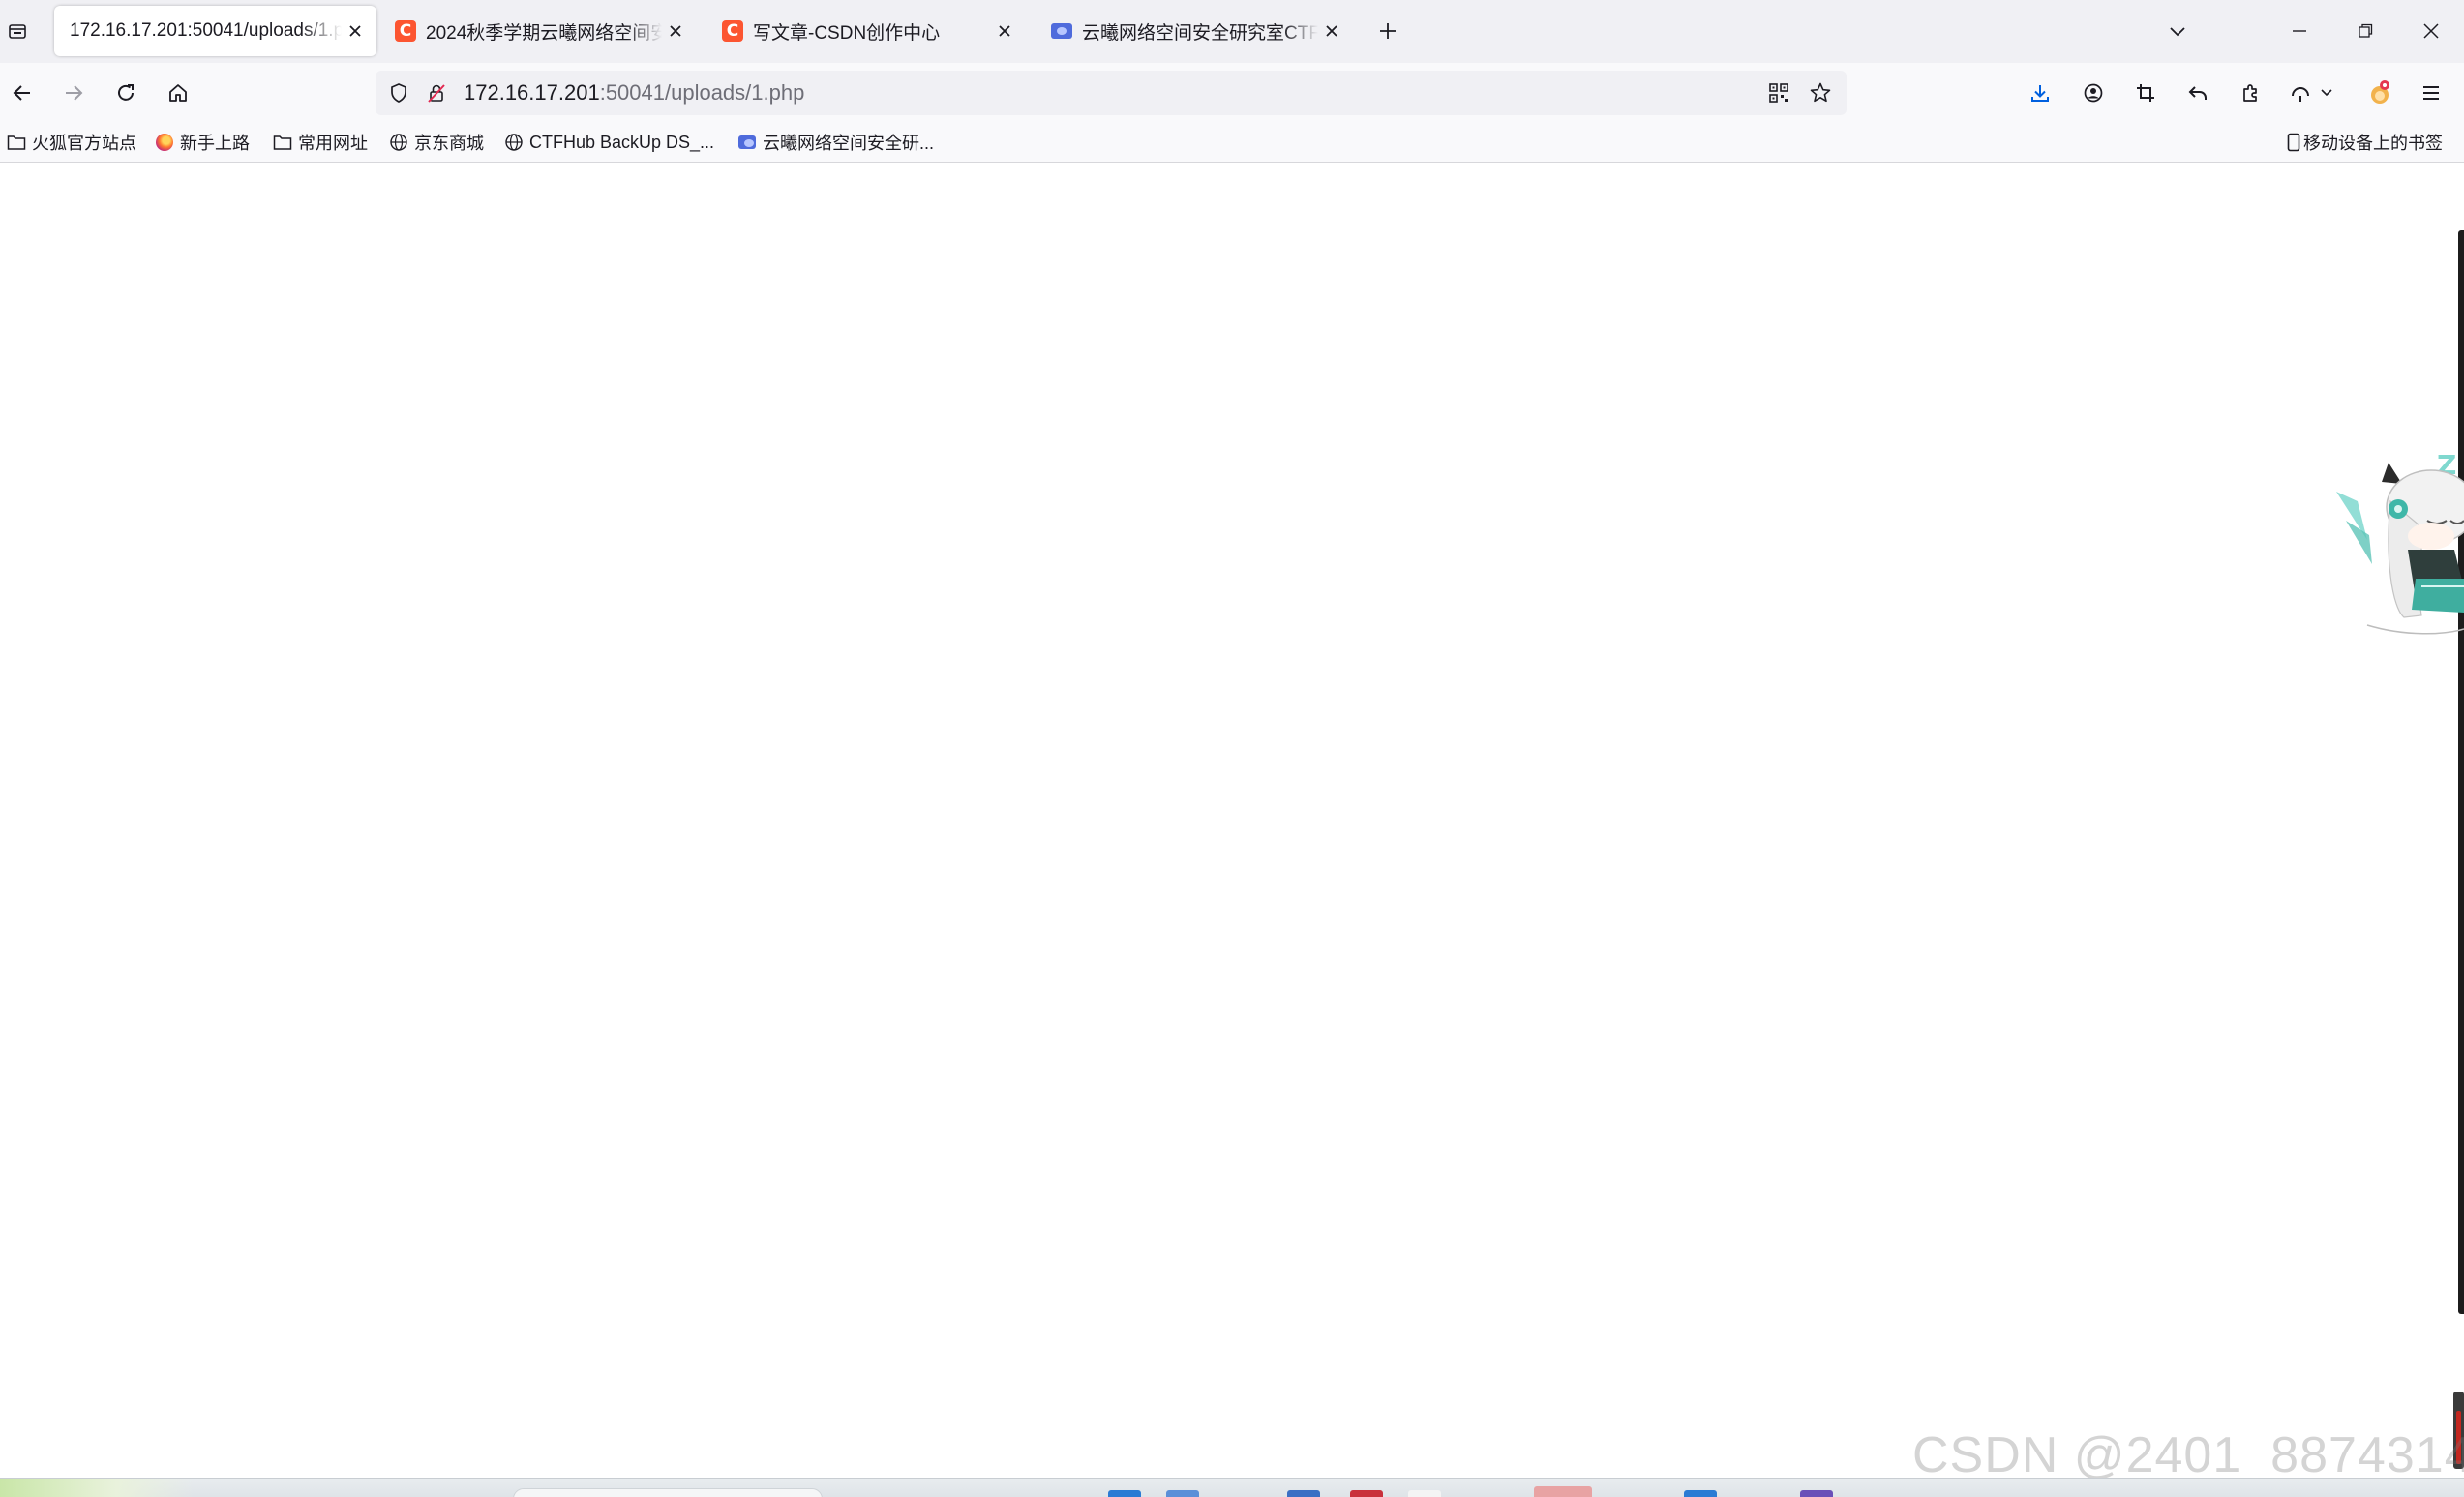  Describe the element at coordinates (847, 33) in the screenshot. I see `tab-title: 写文章-CSDN创作中心` at that location.